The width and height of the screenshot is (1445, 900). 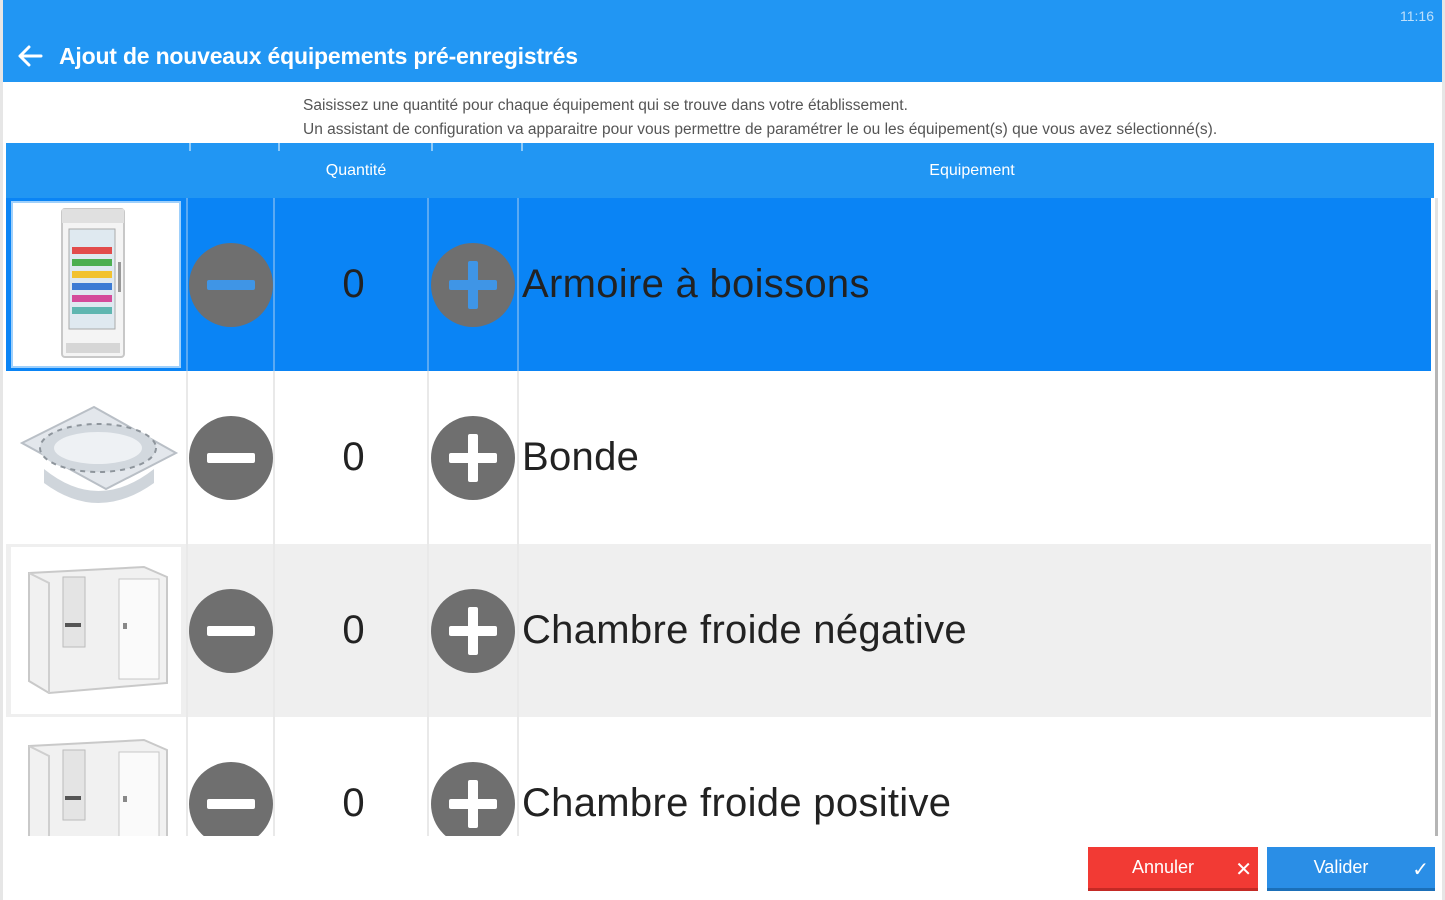 What do you see at coordinates (96, 284) in the screenshot?
I see `drinks-fridge-image` at bounding box center [96, 284].